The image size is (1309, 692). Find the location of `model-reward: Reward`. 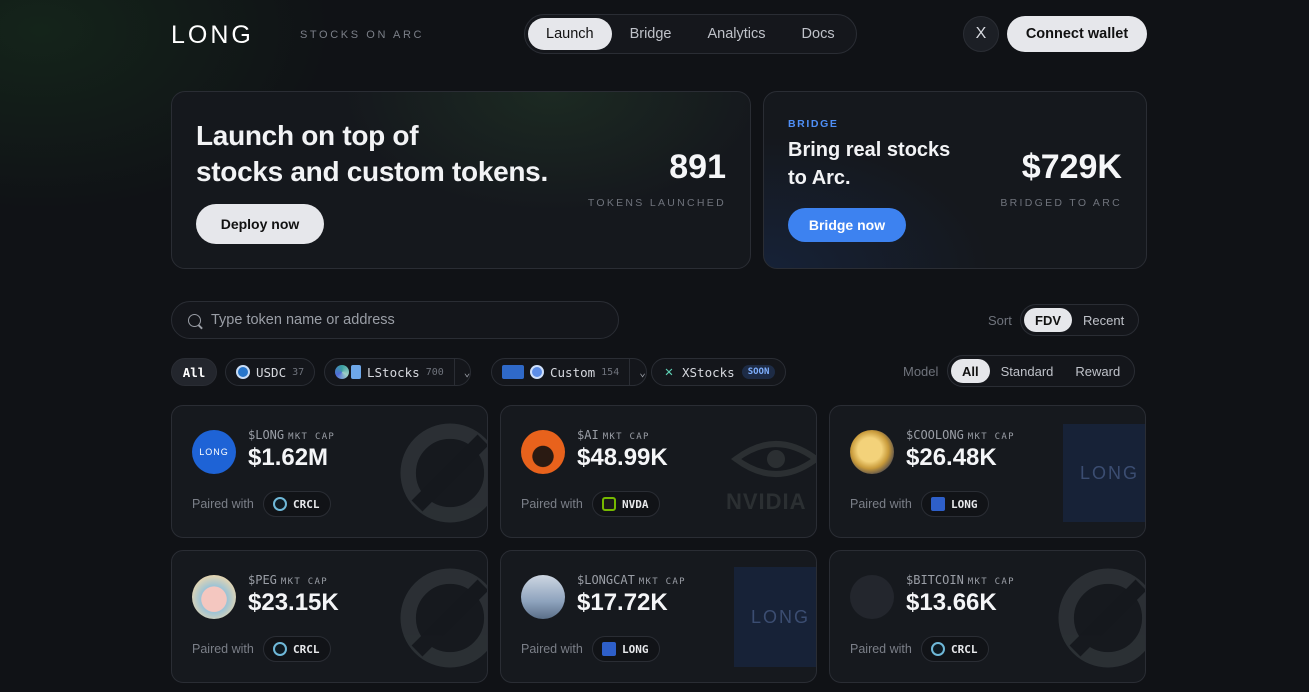

model-reward: Reward is located at coordinates (1097, 371).